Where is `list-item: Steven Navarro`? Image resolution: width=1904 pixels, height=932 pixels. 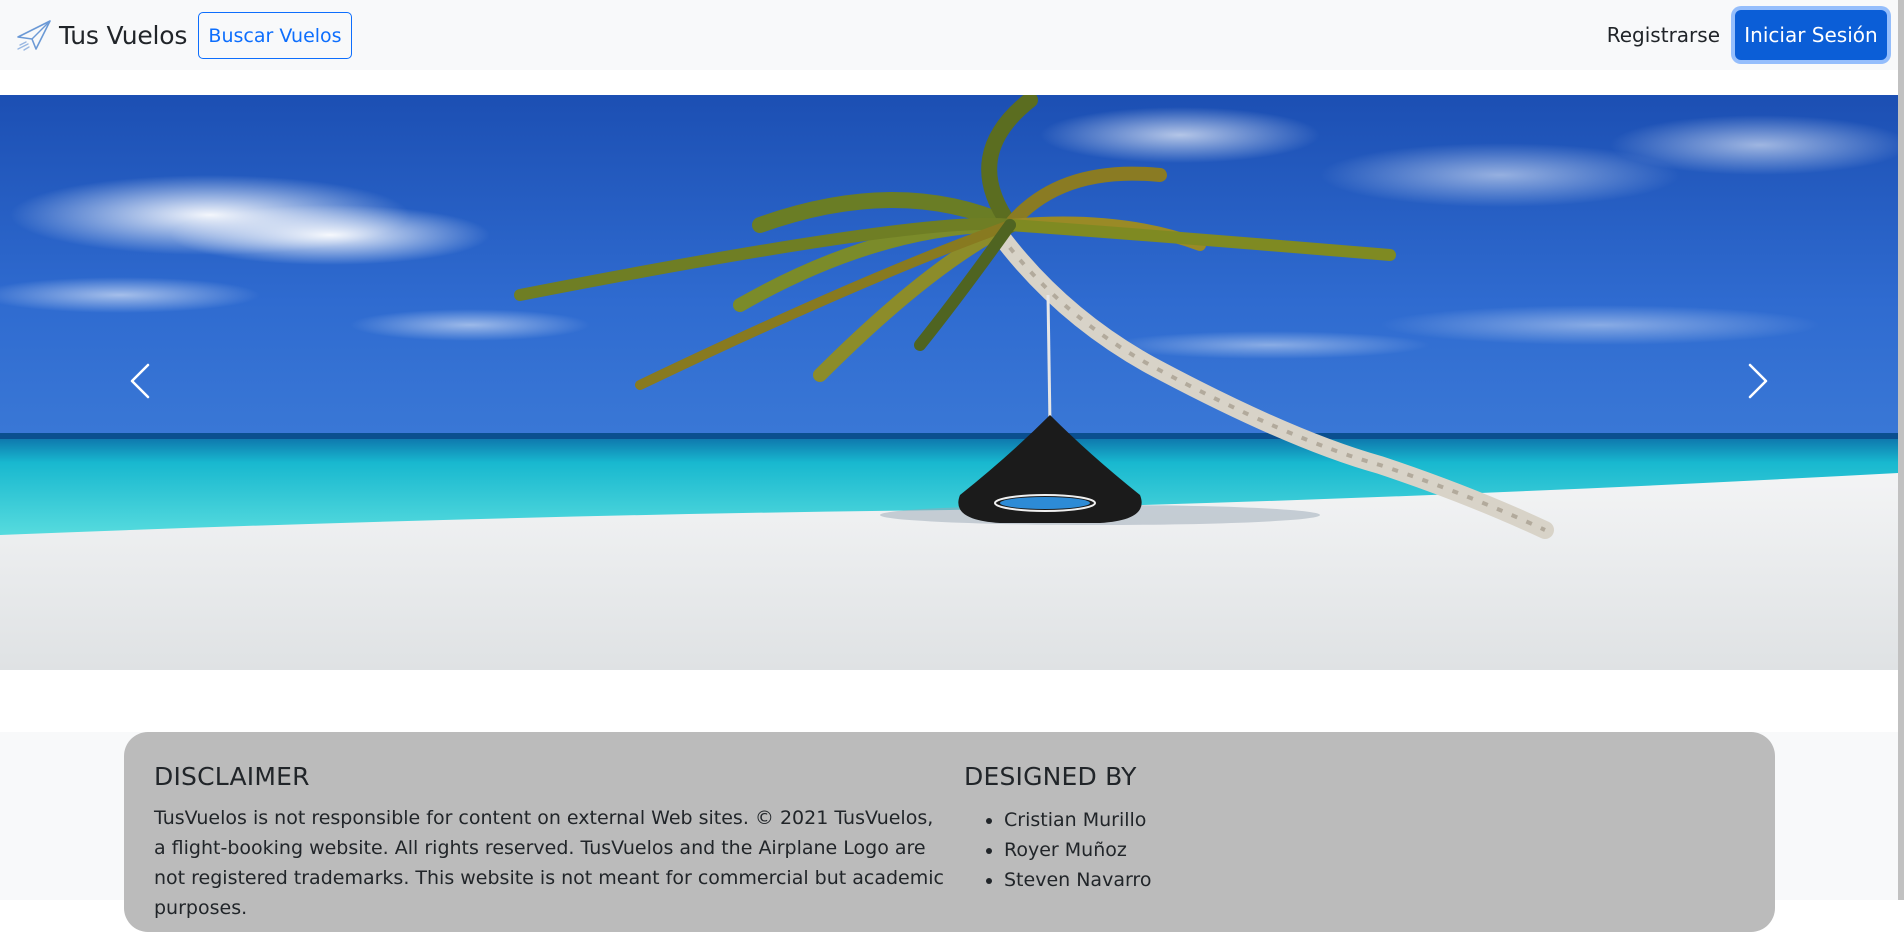 list-item: Steven Navarro is located at coordinates (1284, 880).